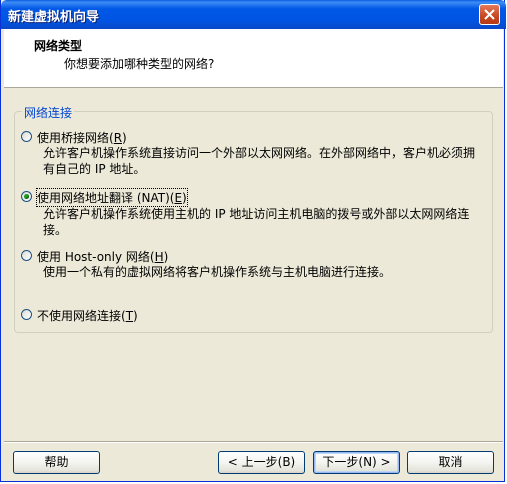  Describe the element at coordinates (450, 462) in the screenshot. I see `cancel-button: 取消` at that location.